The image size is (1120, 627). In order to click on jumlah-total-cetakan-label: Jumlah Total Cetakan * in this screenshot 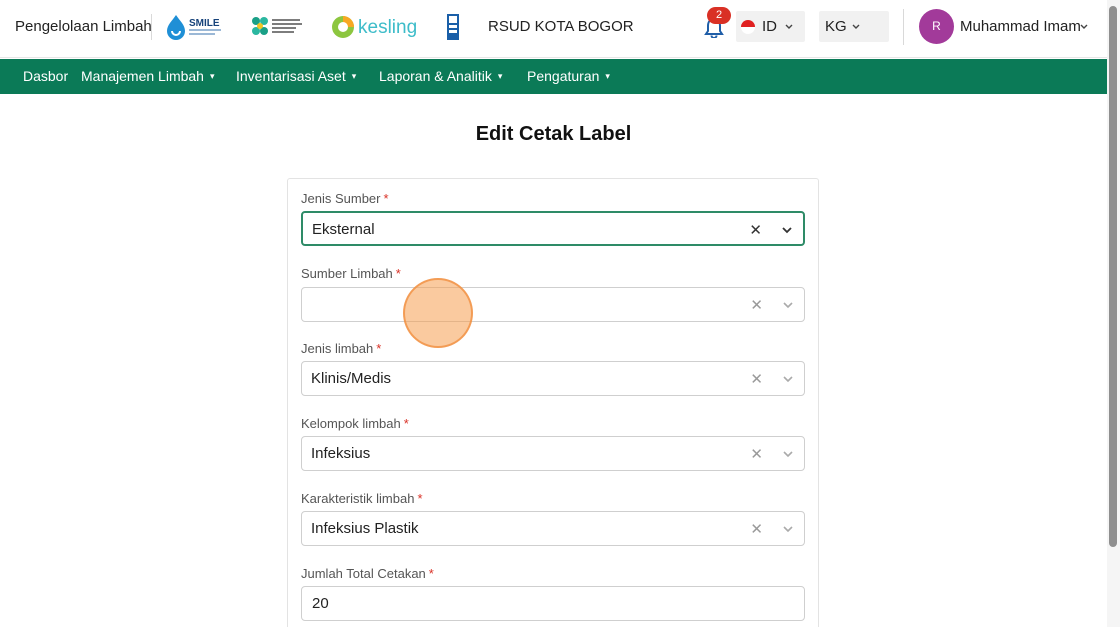, I will do `click(367, 573)`.